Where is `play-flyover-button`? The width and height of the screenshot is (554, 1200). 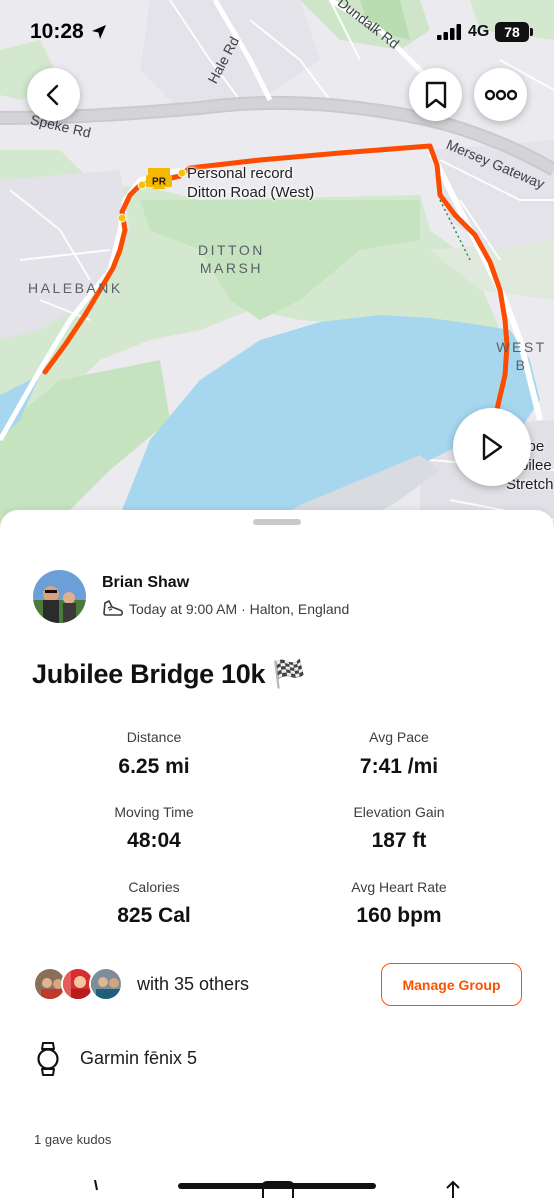
play-flyover-button is located at coordinates (492, 447).